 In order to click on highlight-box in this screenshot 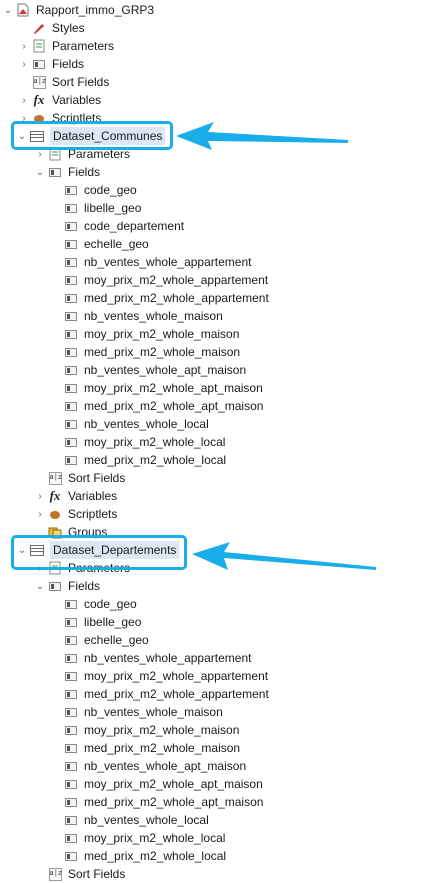, I will do `click(99, 552)`.